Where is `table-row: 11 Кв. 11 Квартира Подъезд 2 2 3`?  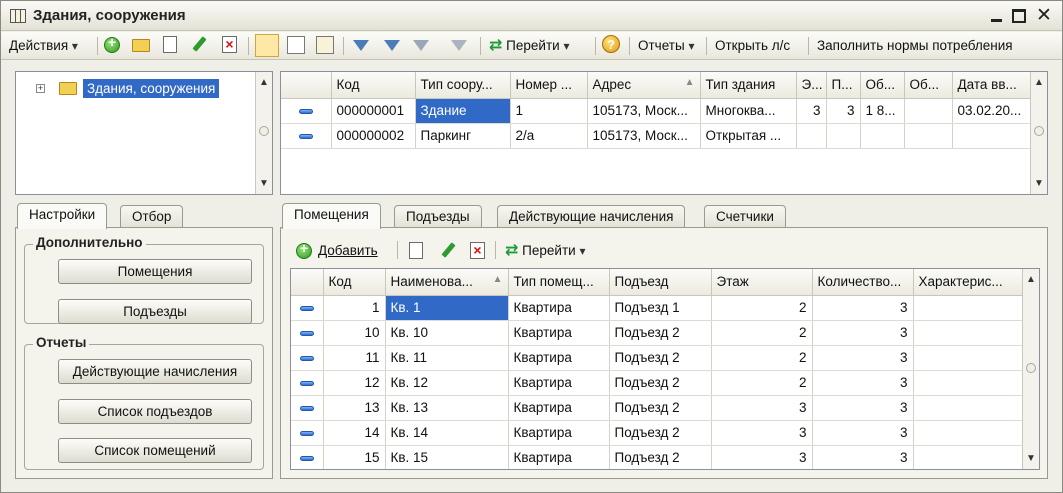 table-row: 11 Кв. 11 Квартира Подъезд 2 2 3 is located at coordinates (657, 358).